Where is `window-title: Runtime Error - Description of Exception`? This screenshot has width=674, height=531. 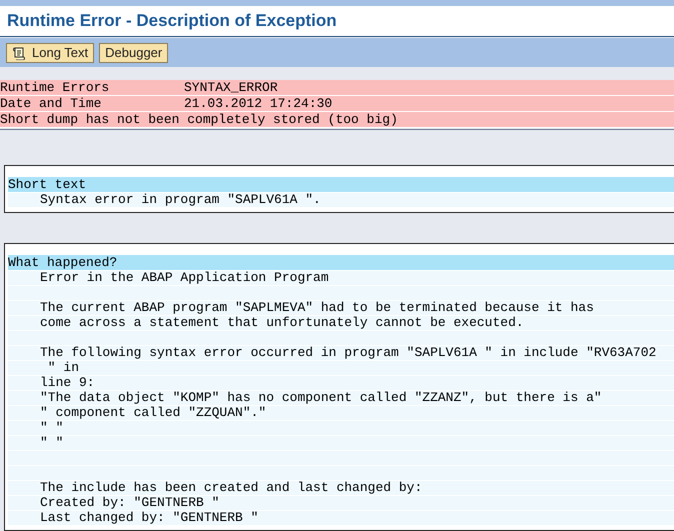 window-title: Runtime Error - Description of Exception is located at coordinates (172, 21).